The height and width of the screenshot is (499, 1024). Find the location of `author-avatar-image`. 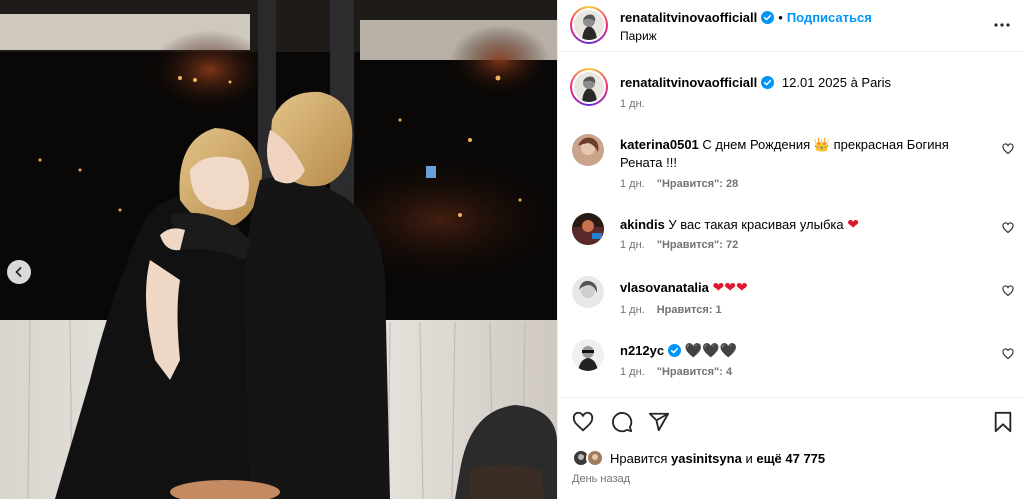

author-avatar-image is located at coordinates (589, 25).